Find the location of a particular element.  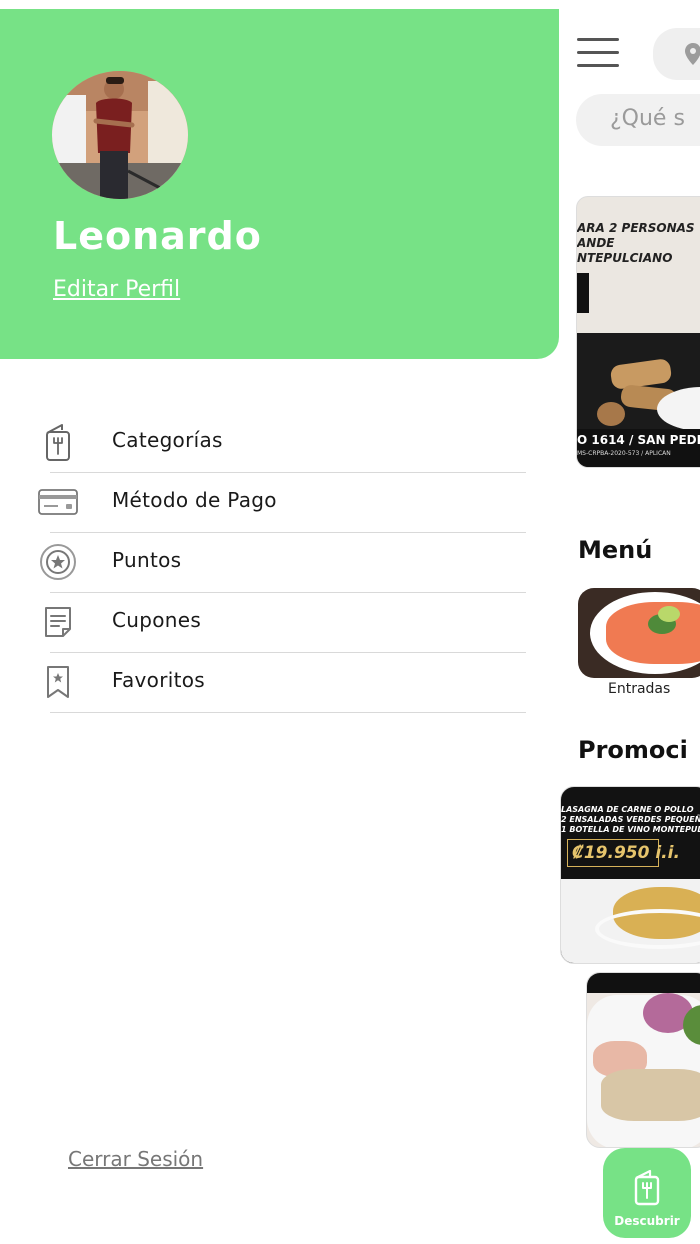

drawer-item-label: Método de Pago is located at coordinates (194, 500).